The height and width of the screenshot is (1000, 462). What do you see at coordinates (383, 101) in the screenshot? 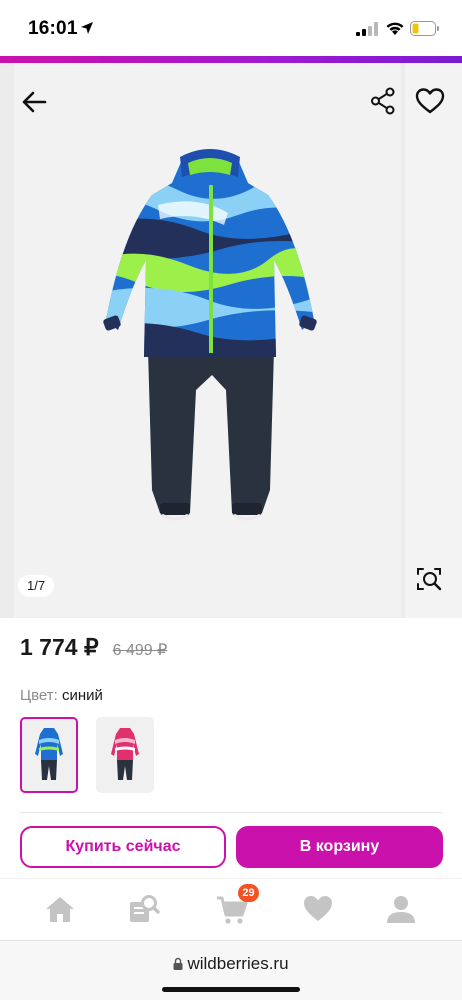
I see `share-icon` at bounding box center [383, 101].